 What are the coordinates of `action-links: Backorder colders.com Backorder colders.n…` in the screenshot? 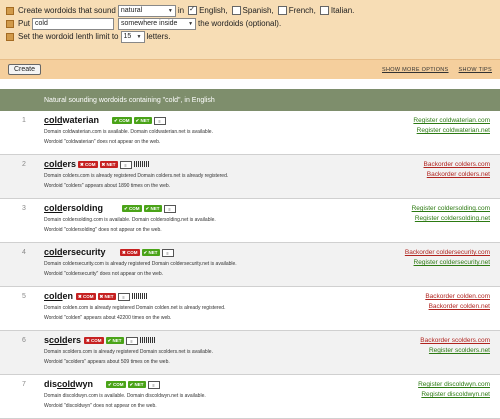 It's located at (457, 170).